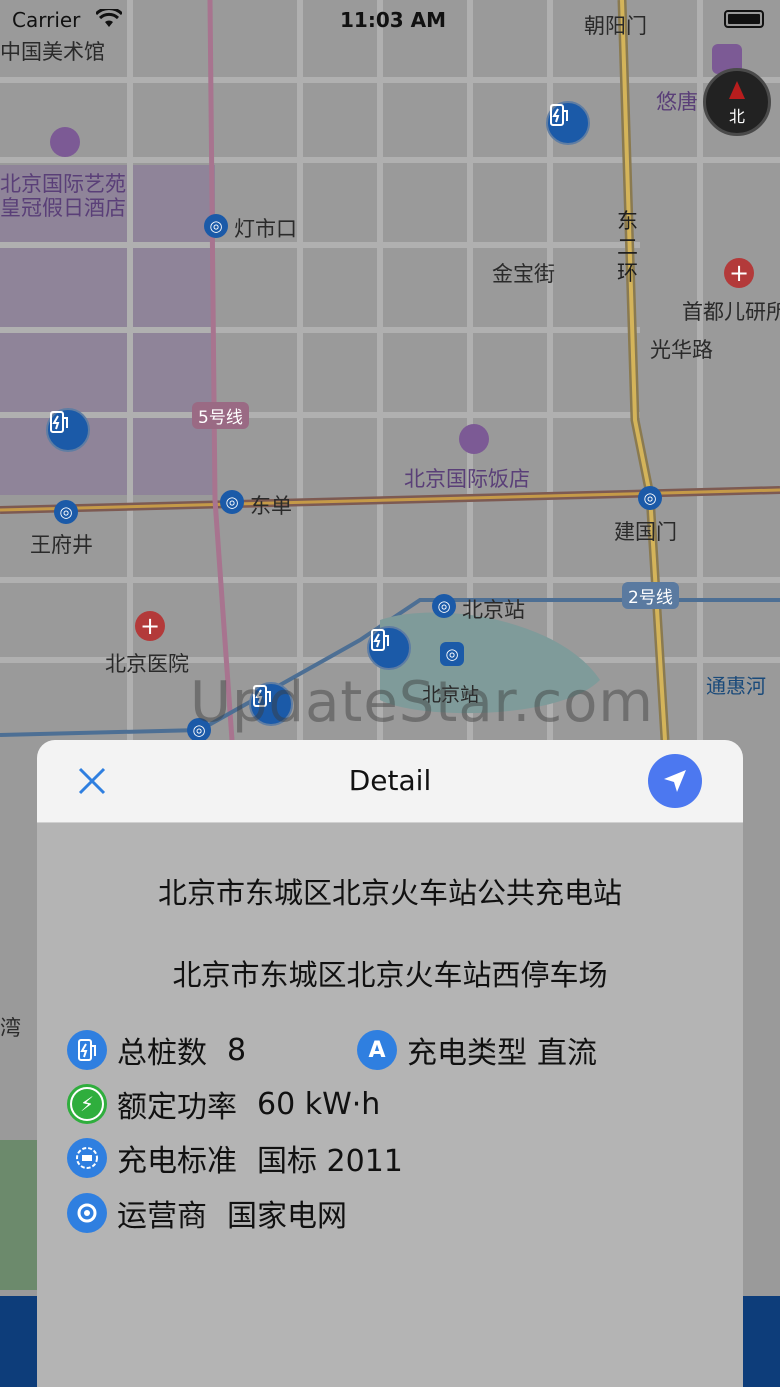  I want to click on map-label-east-ring: 东二环, so click(627, 247).